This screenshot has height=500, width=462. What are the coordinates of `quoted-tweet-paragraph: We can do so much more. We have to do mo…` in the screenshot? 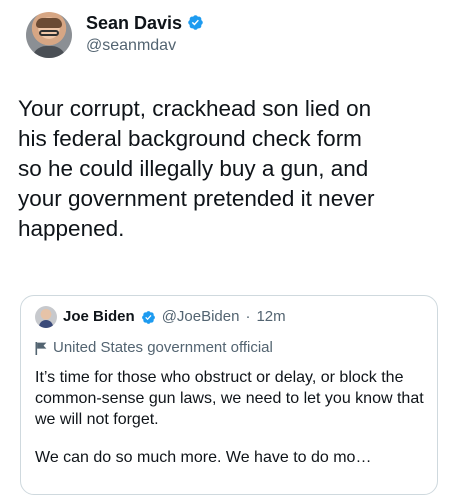 It's located at (203, 457).